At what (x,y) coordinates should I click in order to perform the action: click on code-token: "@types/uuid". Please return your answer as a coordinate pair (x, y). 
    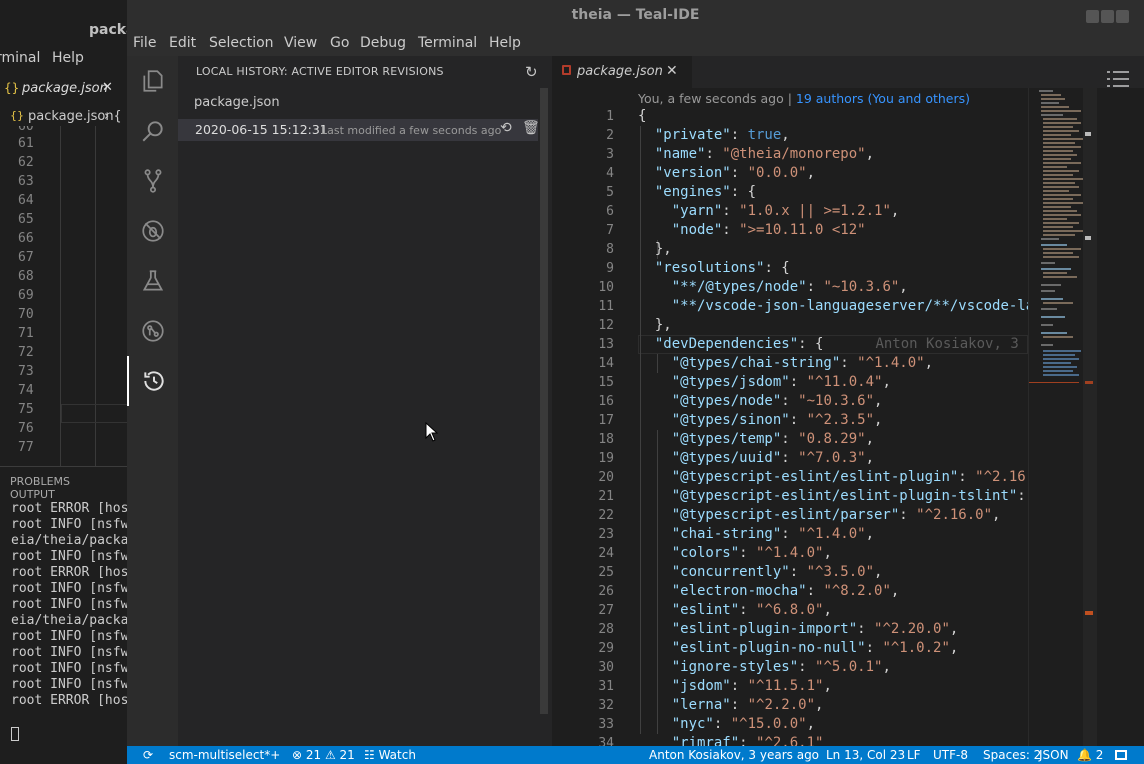
    Looking at the image, I should click on (726, 458).